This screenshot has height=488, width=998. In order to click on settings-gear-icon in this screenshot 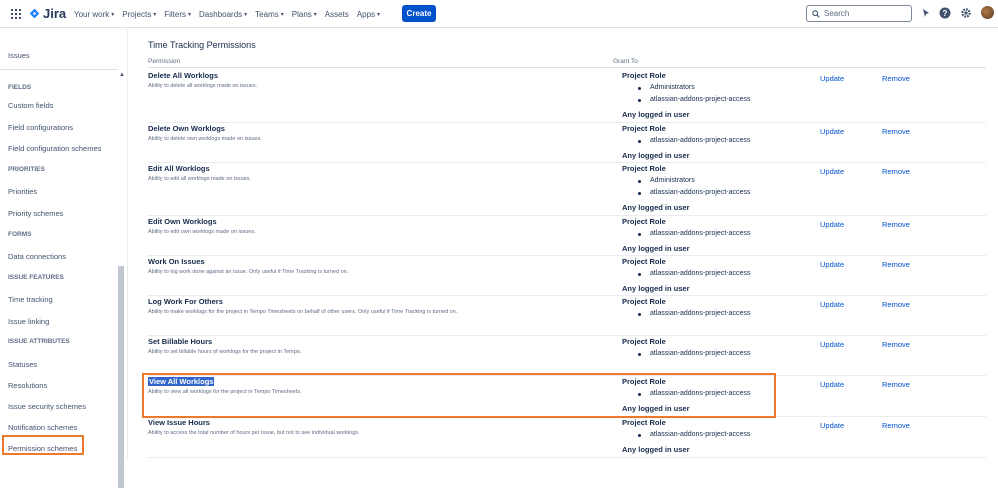, I will do `click(966, 13)`.